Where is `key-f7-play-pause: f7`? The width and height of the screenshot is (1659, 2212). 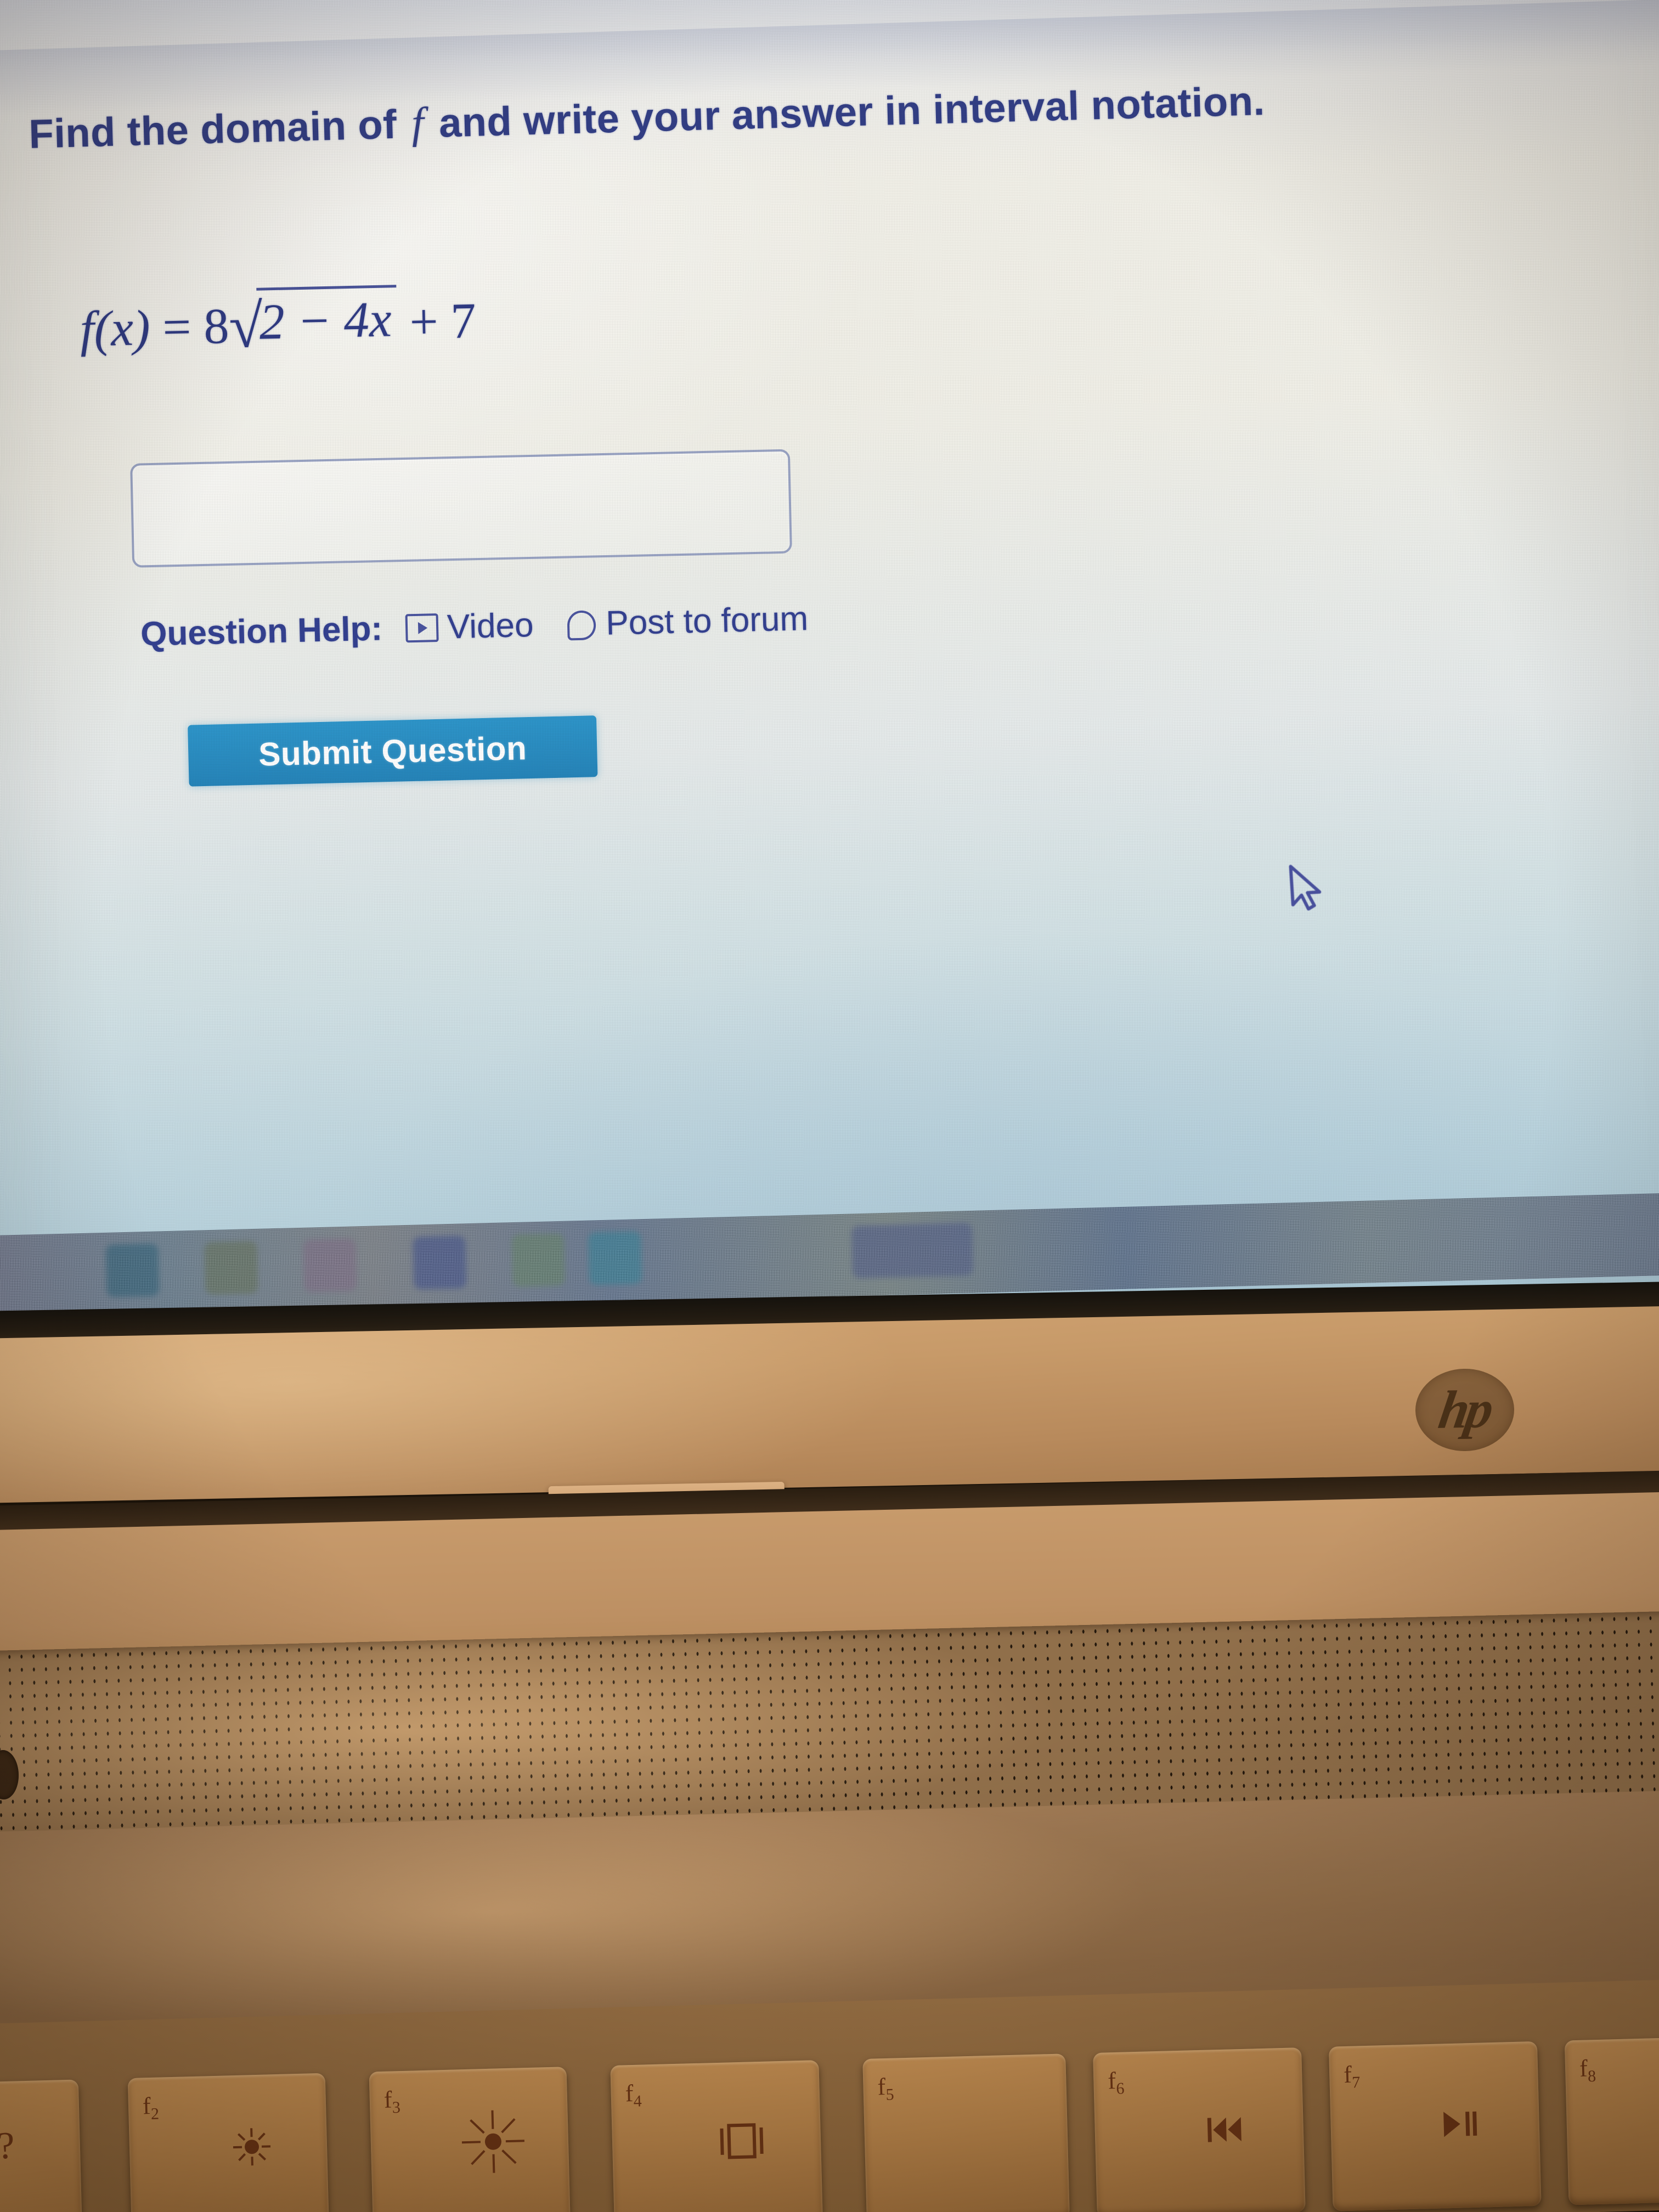
key-f7-play-pause: f7 is located at coordinates (1435, 2126).